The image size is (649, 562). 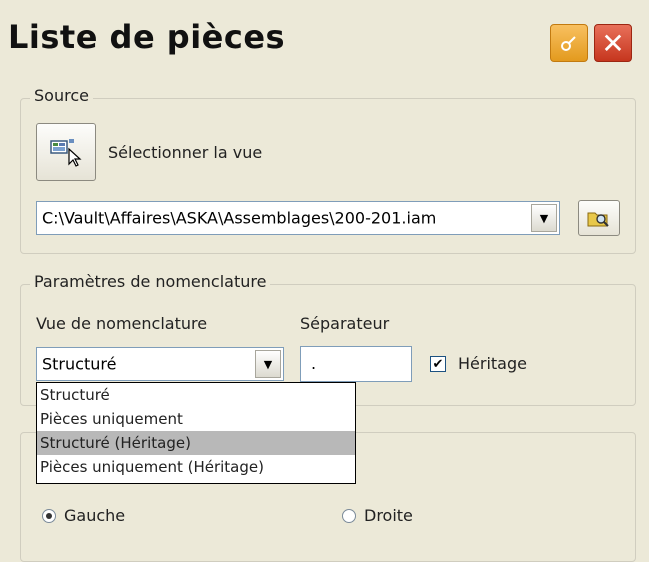 I want to click on dropdown-option-structure: Structuré, so click(x=196, y=395).